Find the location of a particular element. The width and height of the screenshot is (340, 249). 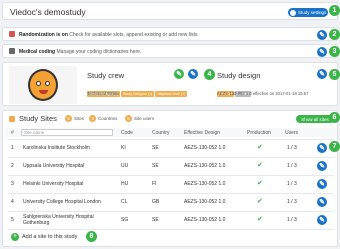

callout-3: 3 is located at coordinates (334, 51).